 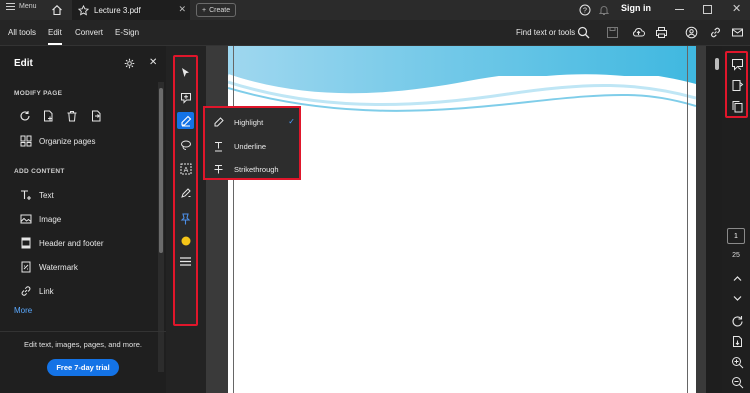 I want to click on pin-icon, so click(x=185, y=218).